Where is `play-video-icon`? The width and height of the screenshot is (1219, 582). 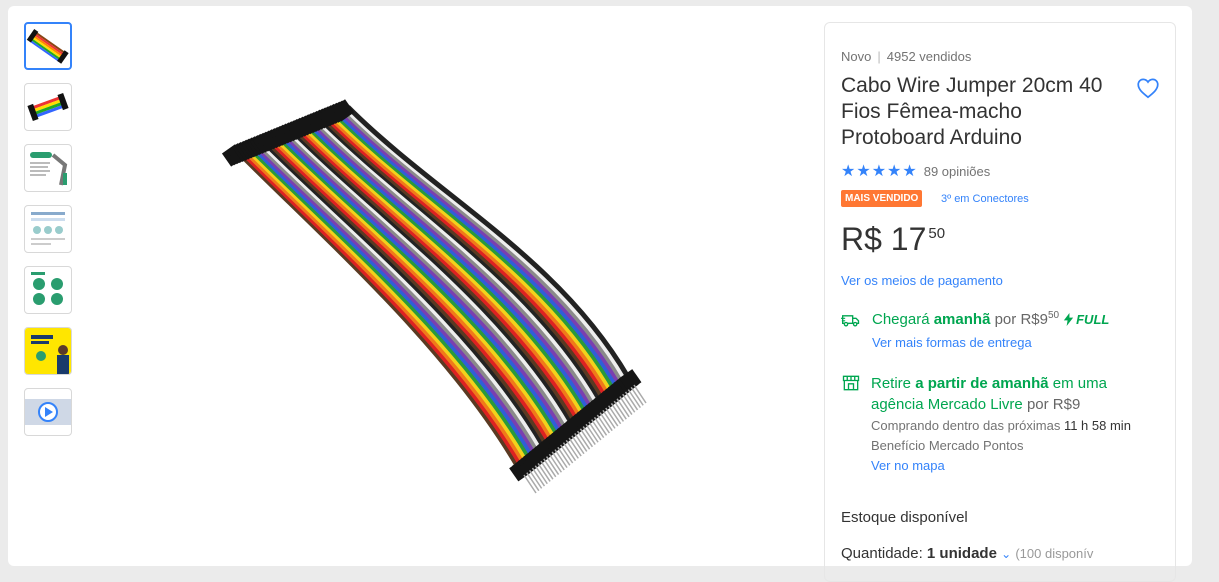
play-video-icon is located at coordinates (48, 412).